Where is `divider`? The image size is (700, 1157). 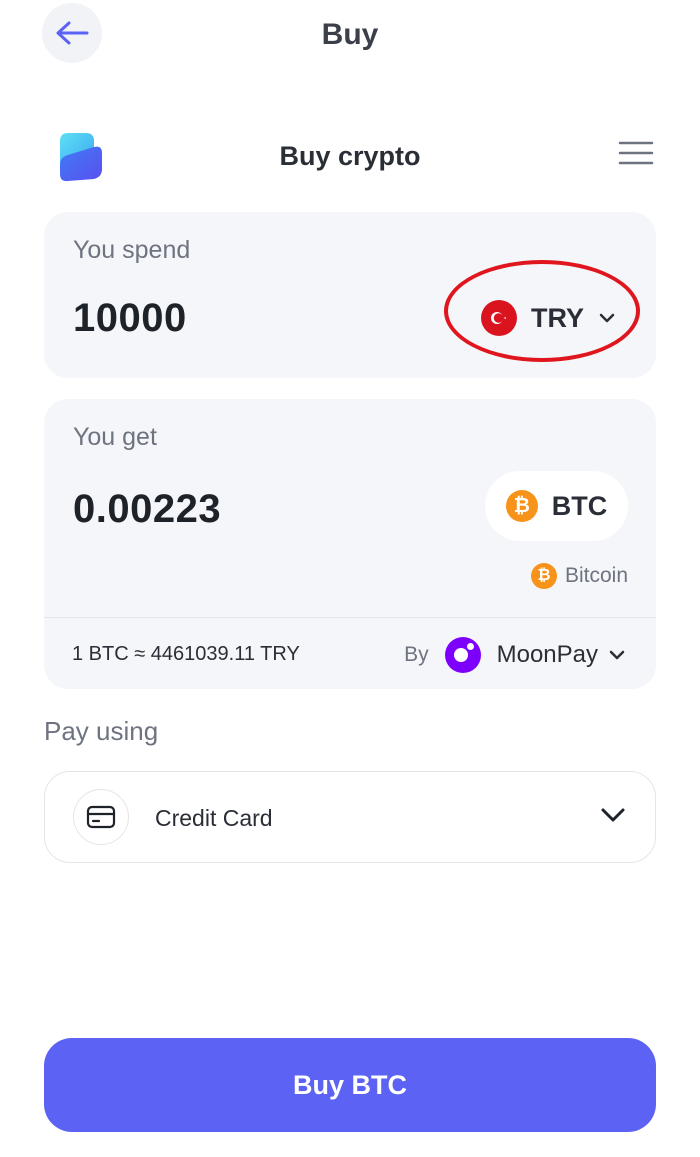 divider is located at coordinates (350, 617).